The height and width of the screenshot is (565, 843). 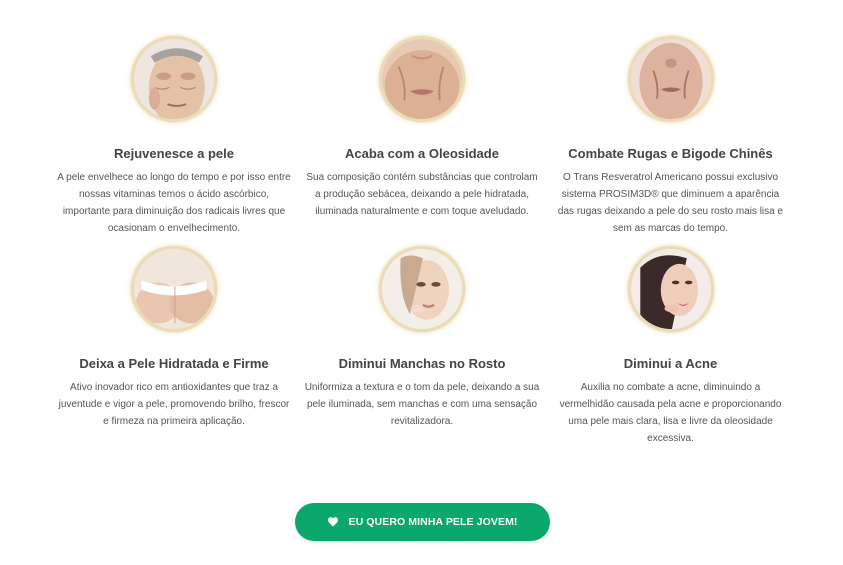 I want to click on cta-button: EU QUERO MINHA PELE JOVEM!, so click(x=422, y=522).